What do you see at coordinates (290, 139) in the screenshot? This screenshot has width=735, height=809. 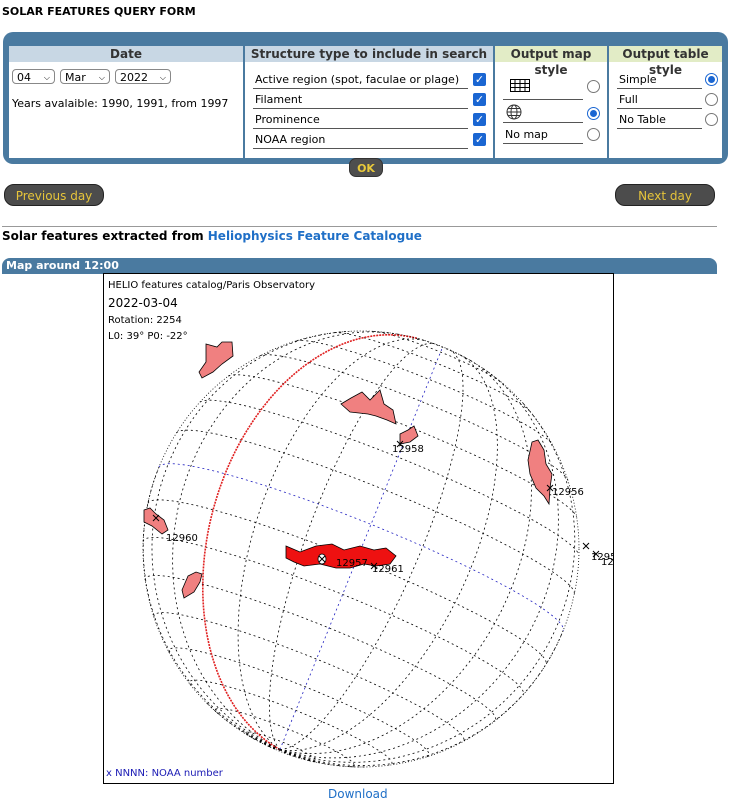 I see `structure-label-noaa: NOAA region` at bounding box center [290, 139].